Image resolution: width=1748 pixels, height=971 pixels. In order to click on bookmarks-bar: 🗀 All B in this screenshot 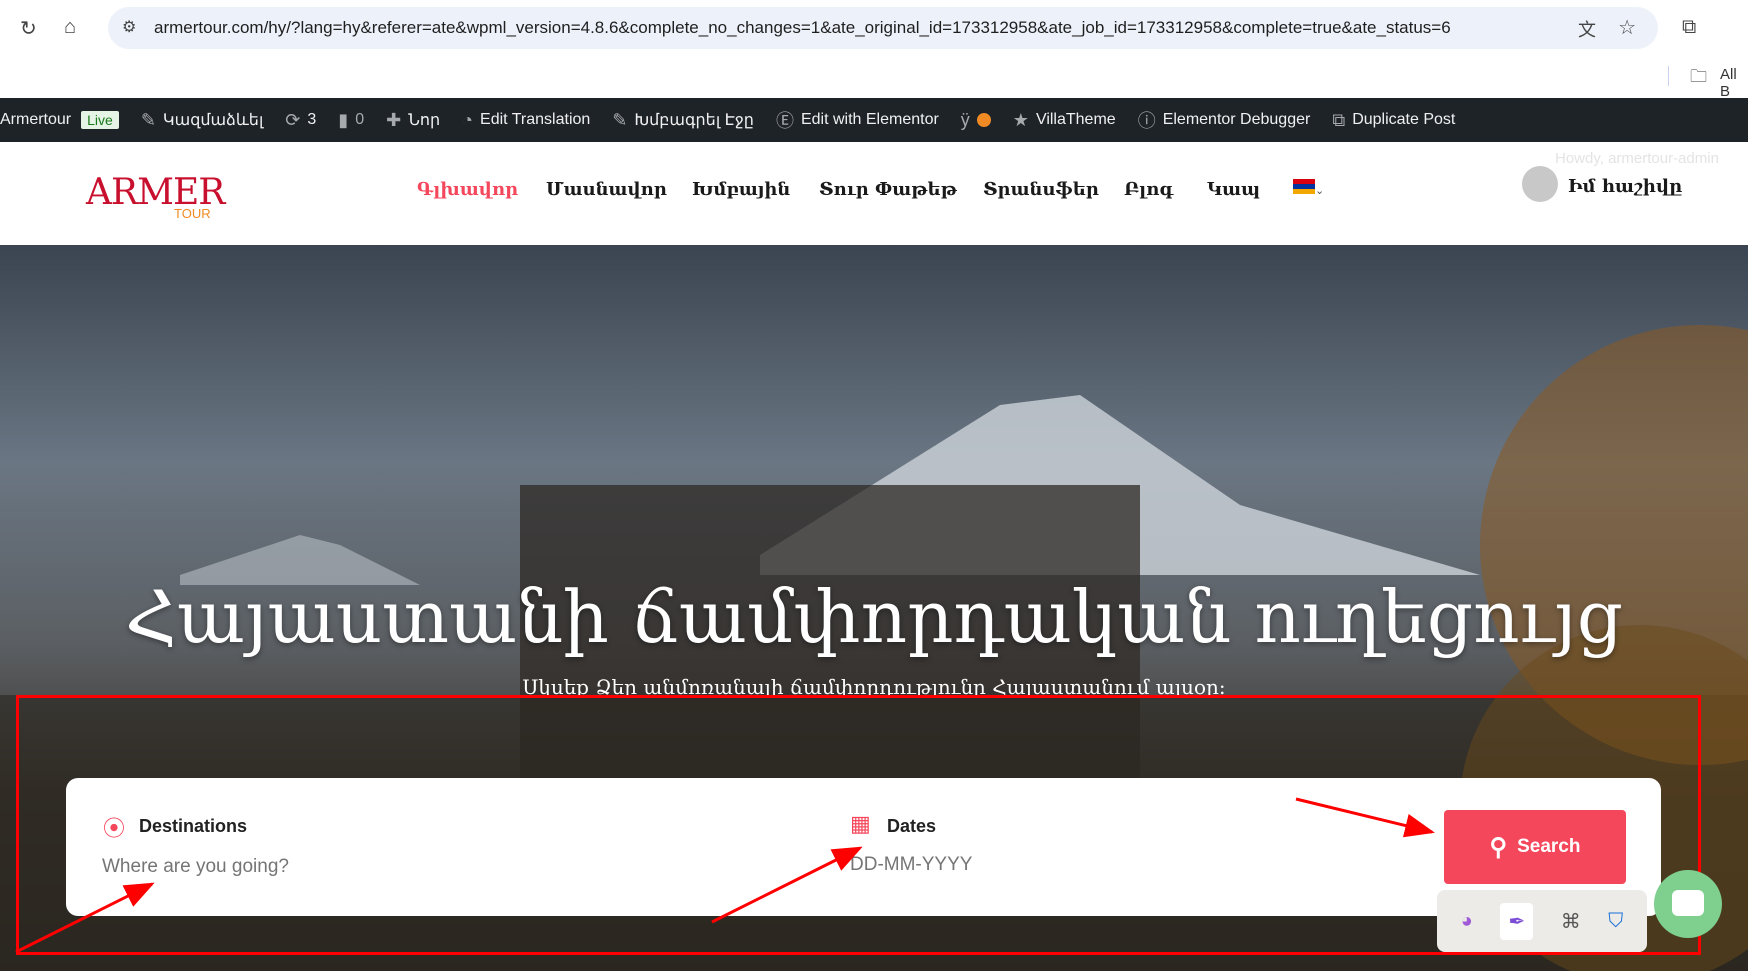, I will do `click(874, 81)`.